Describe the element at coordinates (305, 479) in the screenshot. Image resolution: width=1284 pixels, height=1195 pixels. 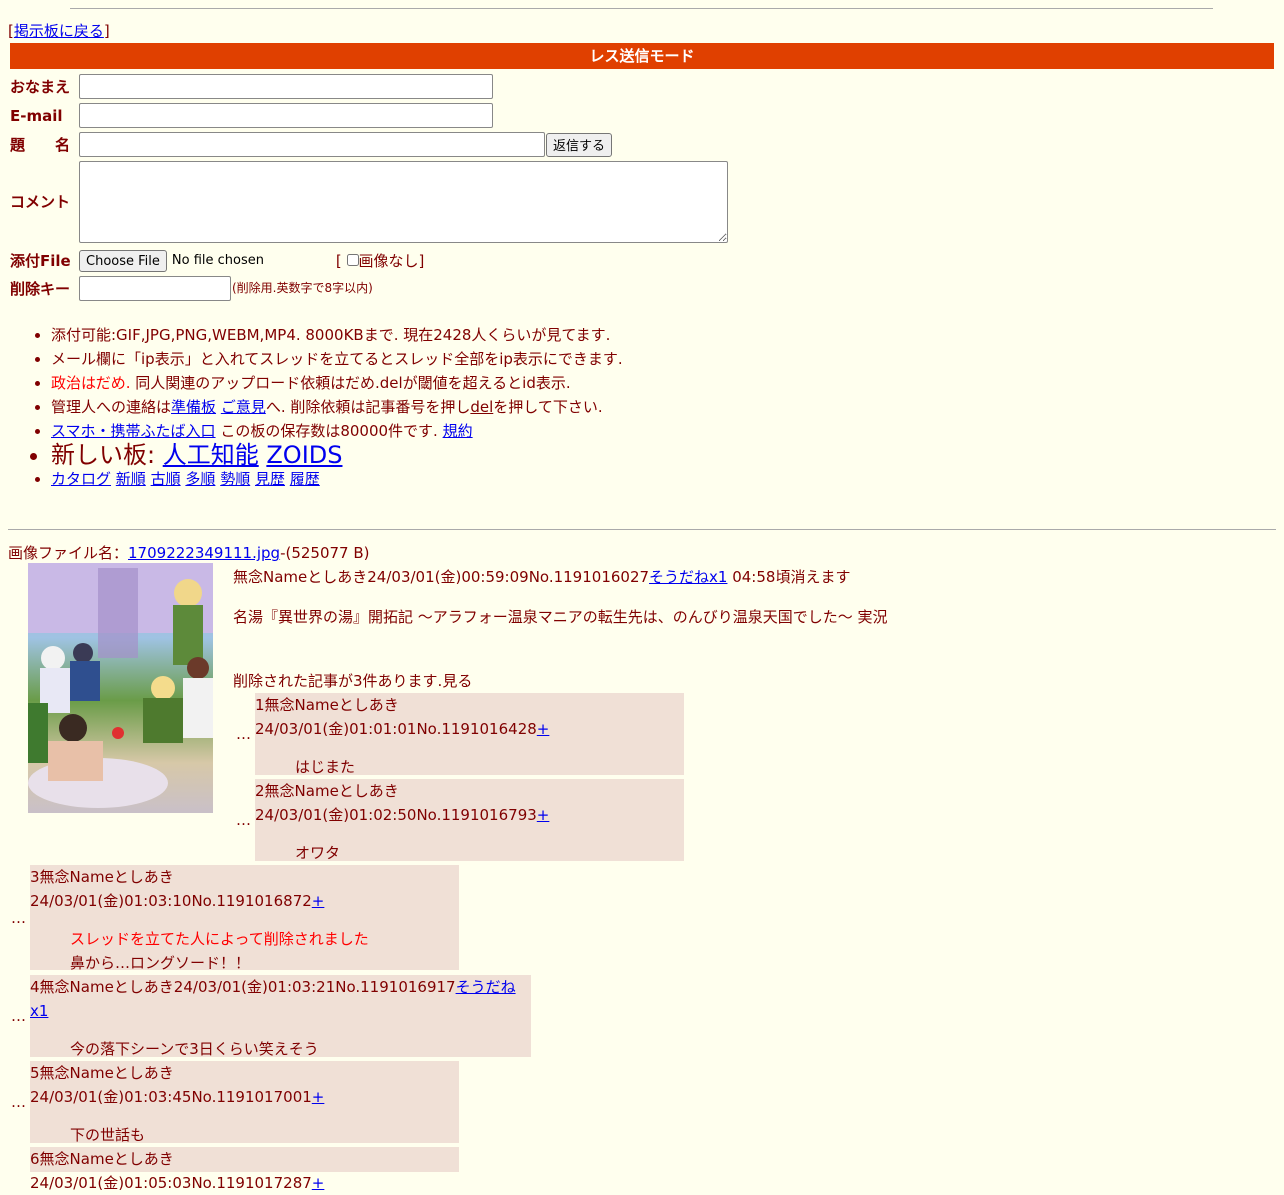
I see `post-history-link: 履歴` at that location.